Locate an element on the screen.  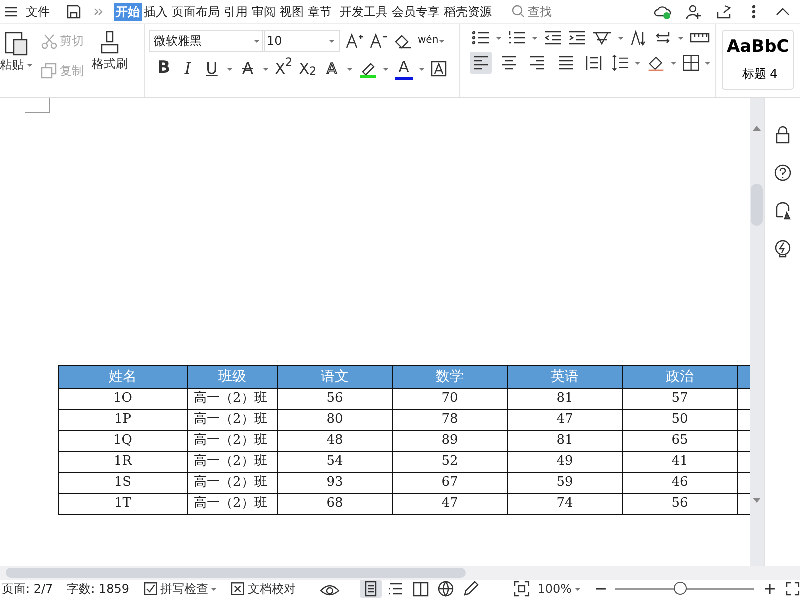
align-left-button is located at coordinates (481, 63).